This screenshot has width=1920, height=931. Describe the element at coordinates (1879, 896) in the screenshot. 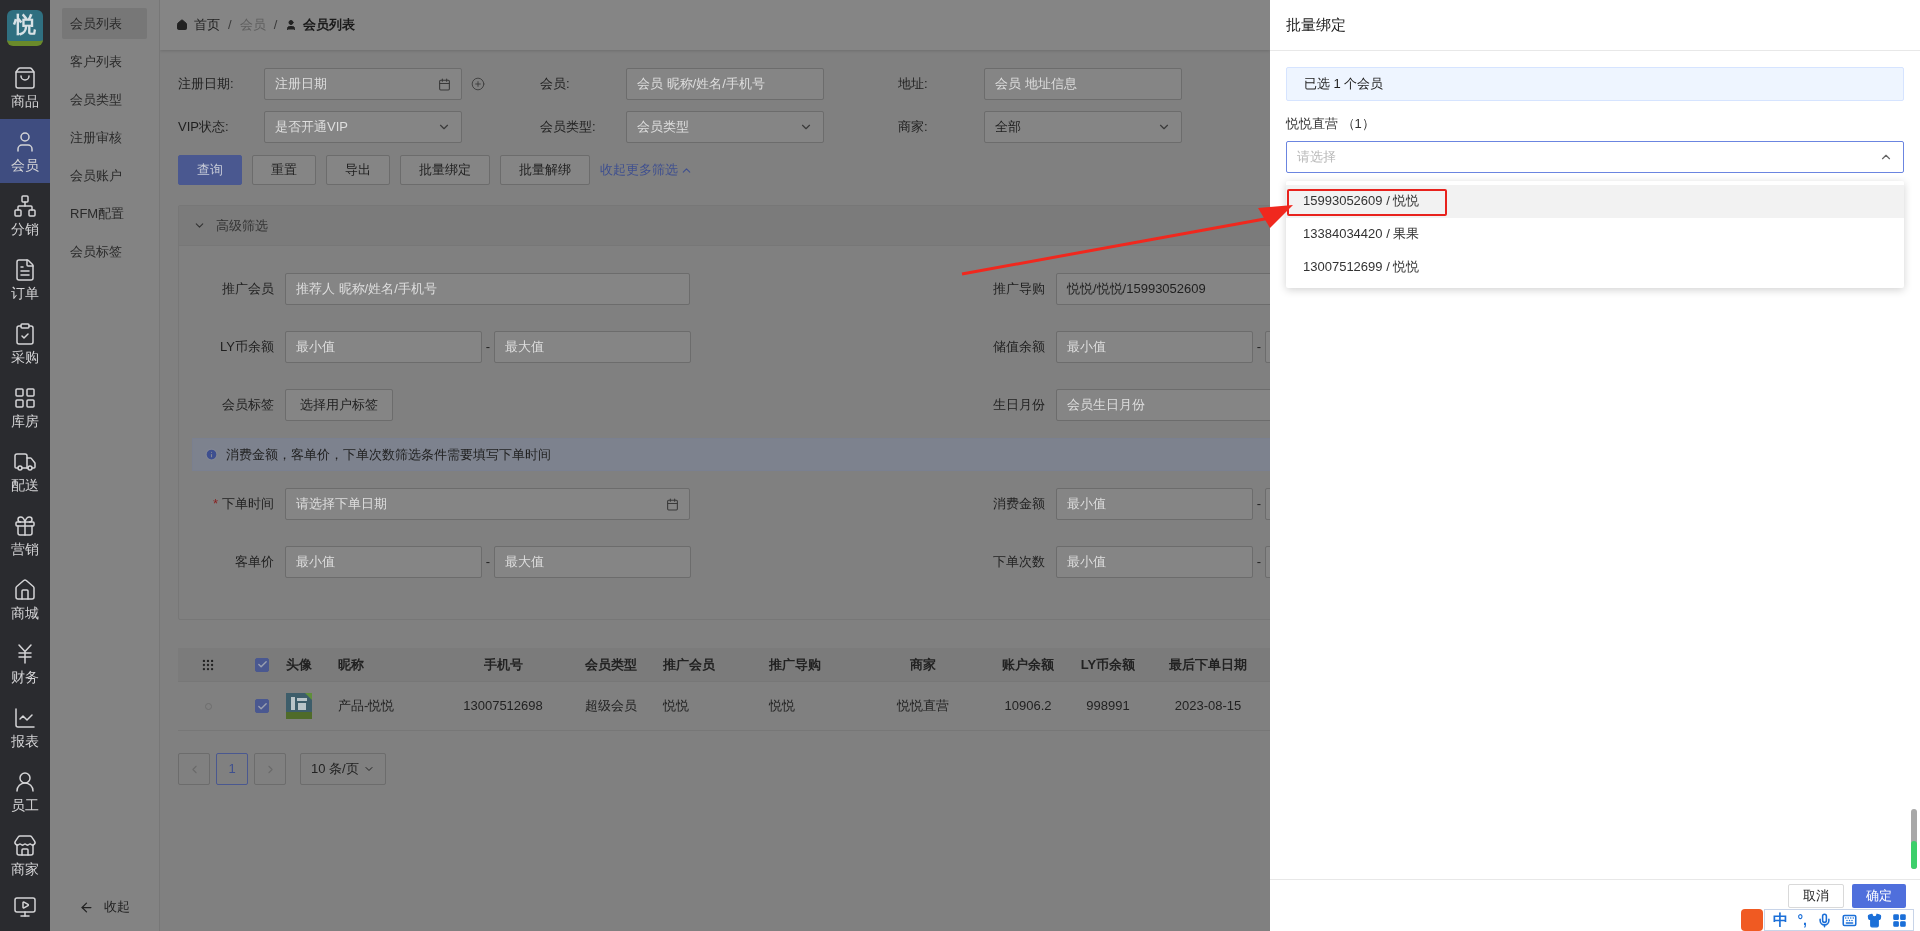

I see `drawer-button: 确定` at that location.